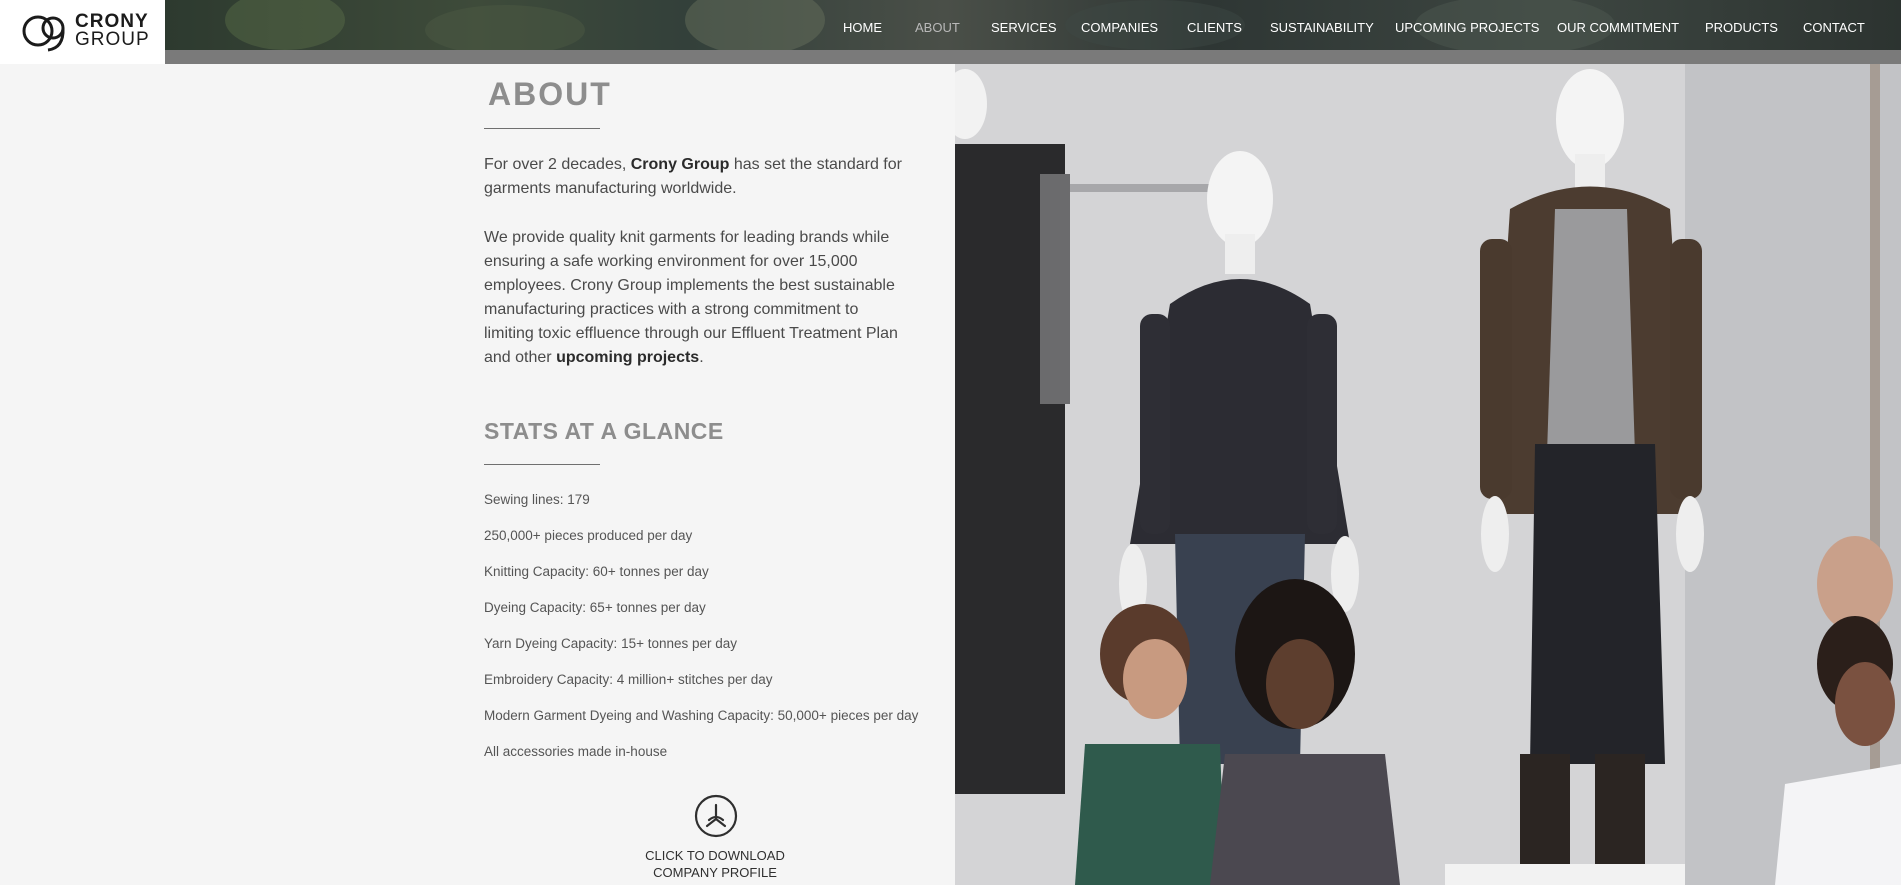 This screenshot has height=885, width=1901. I want to click on nav-clients: CLIENTS, so click(1214, 27).